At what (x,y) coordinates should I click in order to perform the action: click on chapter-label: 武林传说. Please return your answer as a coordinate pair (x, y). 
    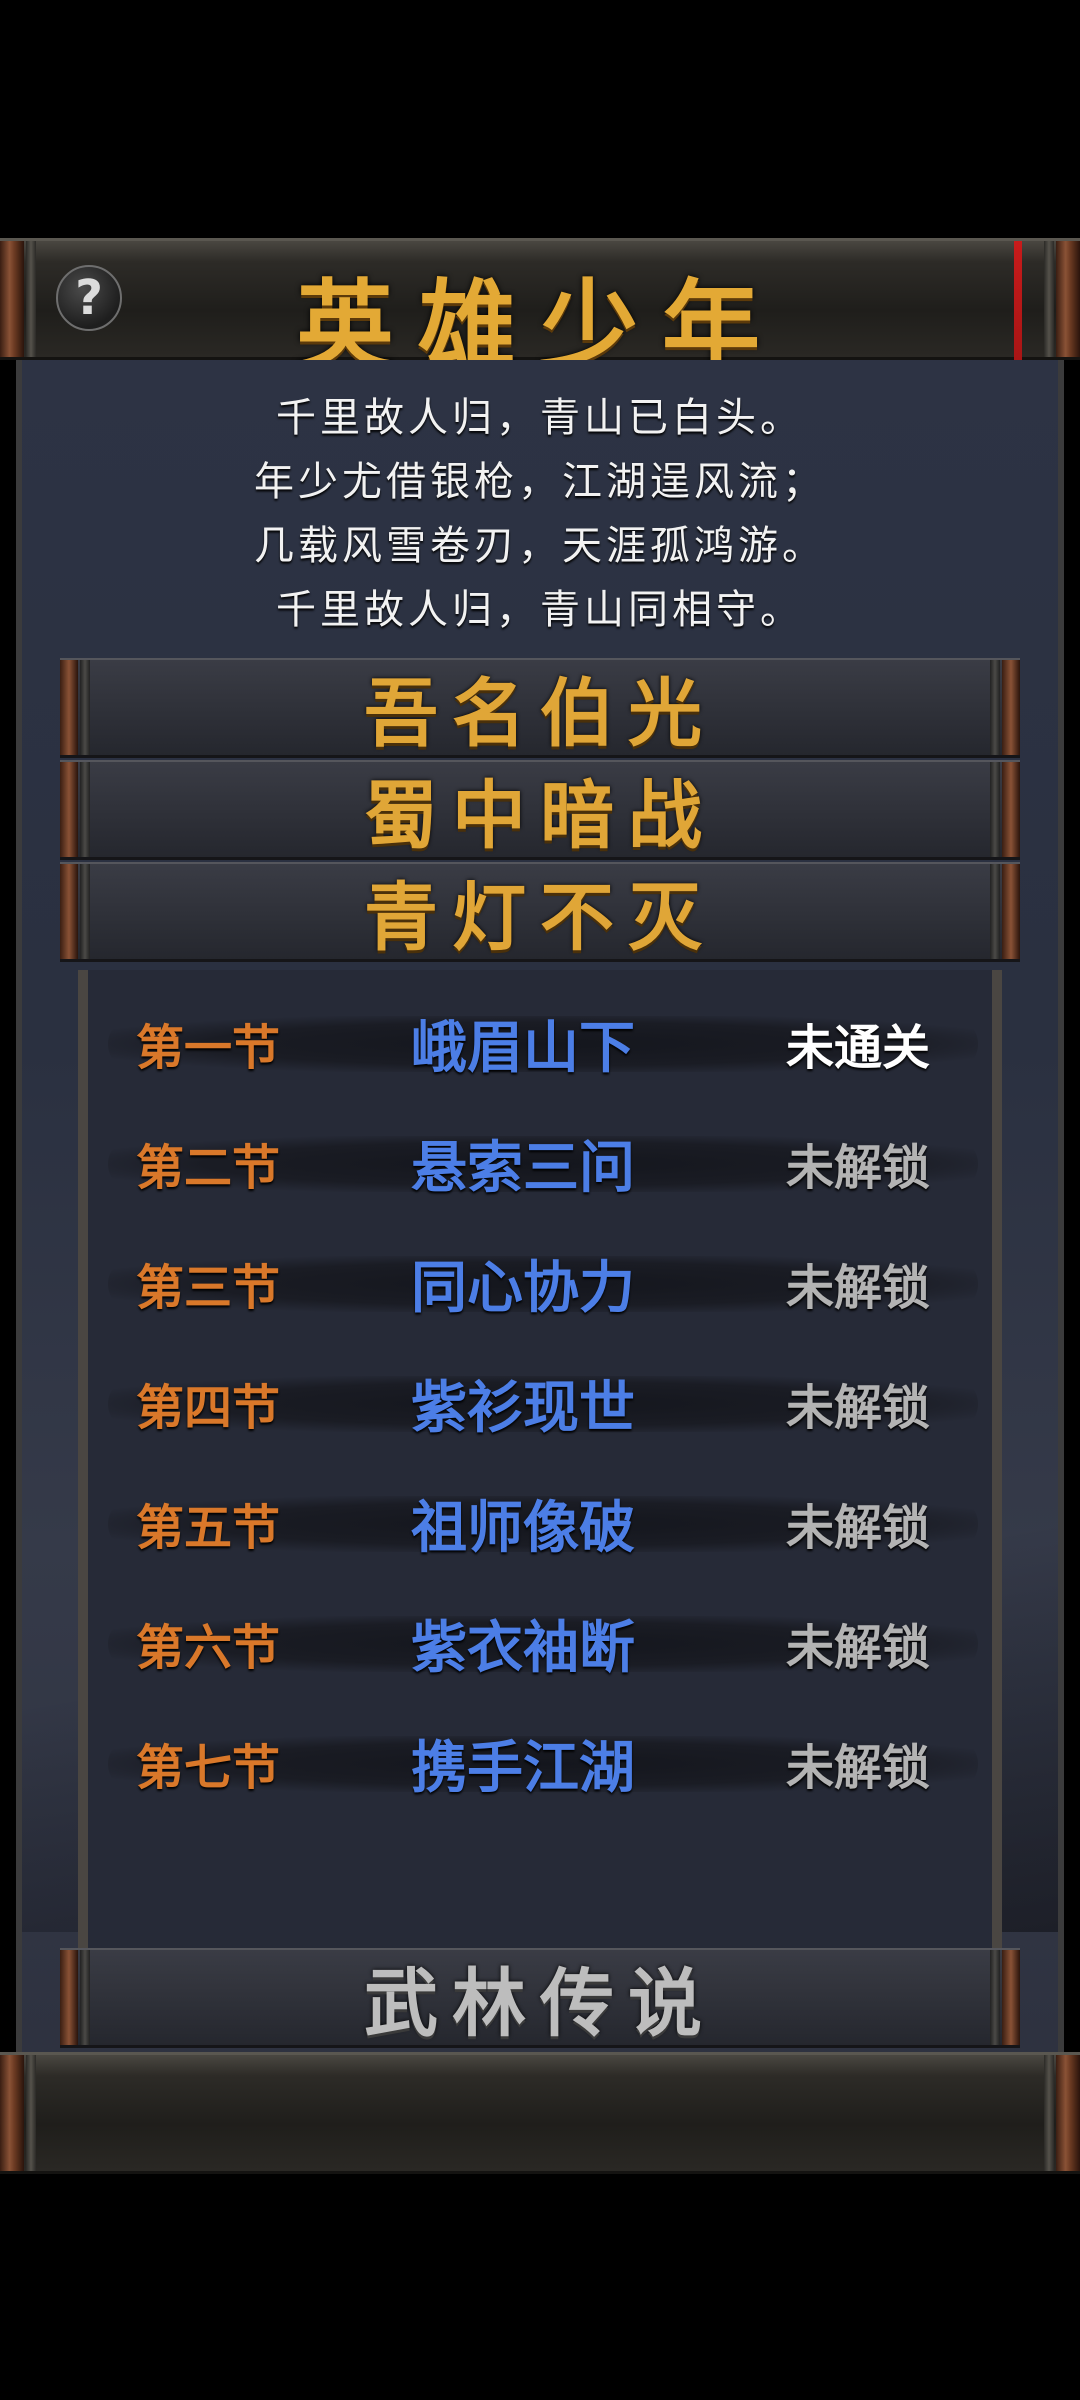
    Looking at the image, I should click on (540, 2004).